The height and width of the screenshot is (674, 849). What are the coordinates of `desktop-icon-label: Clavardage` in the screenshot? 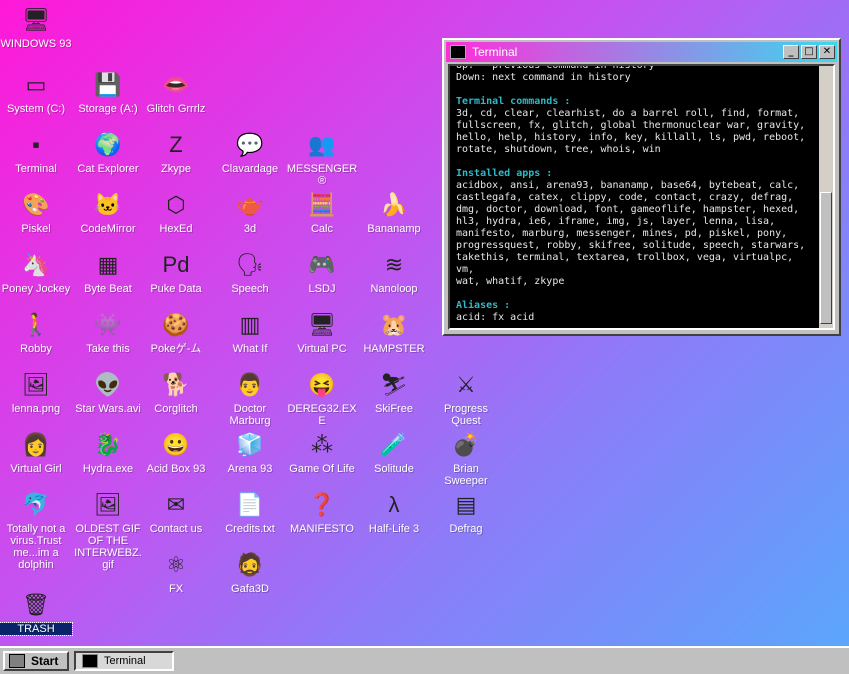 It's located at (250, 169).